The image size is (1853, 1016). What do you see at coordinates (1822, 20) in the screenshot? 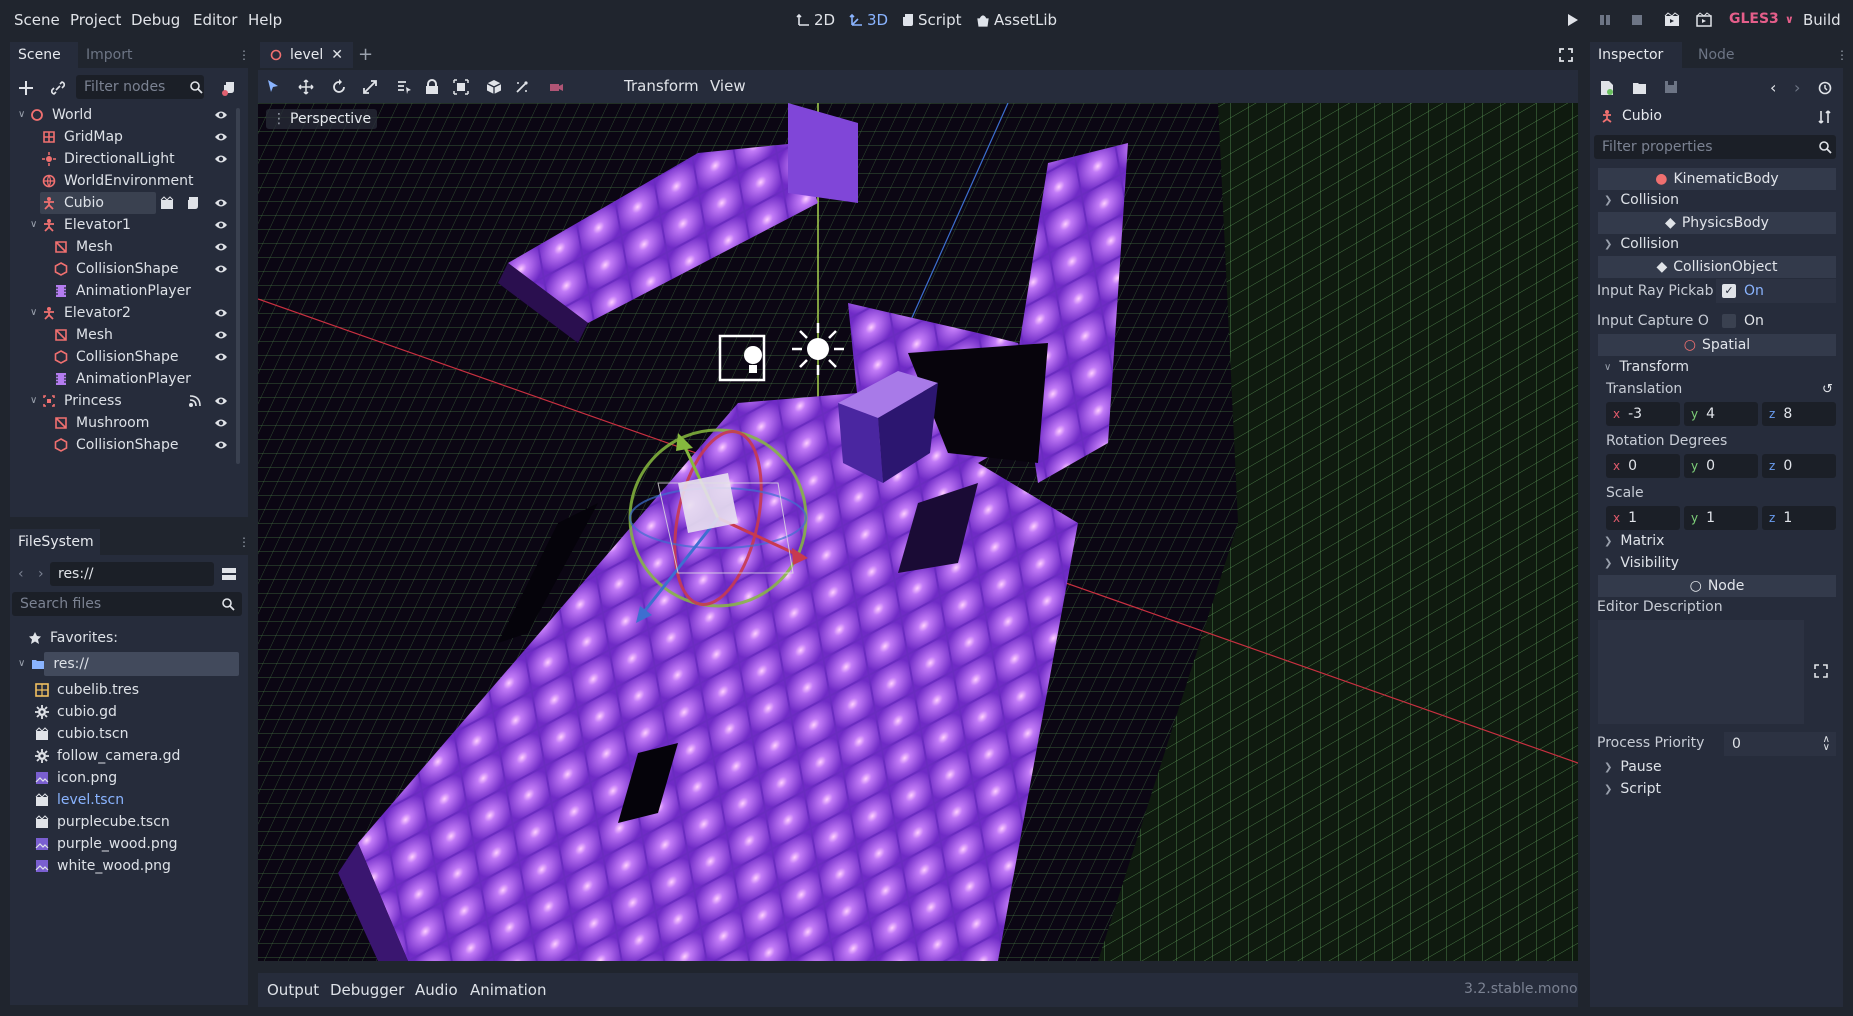
I see `build-button: Build` at bounding box center [1822, 20].